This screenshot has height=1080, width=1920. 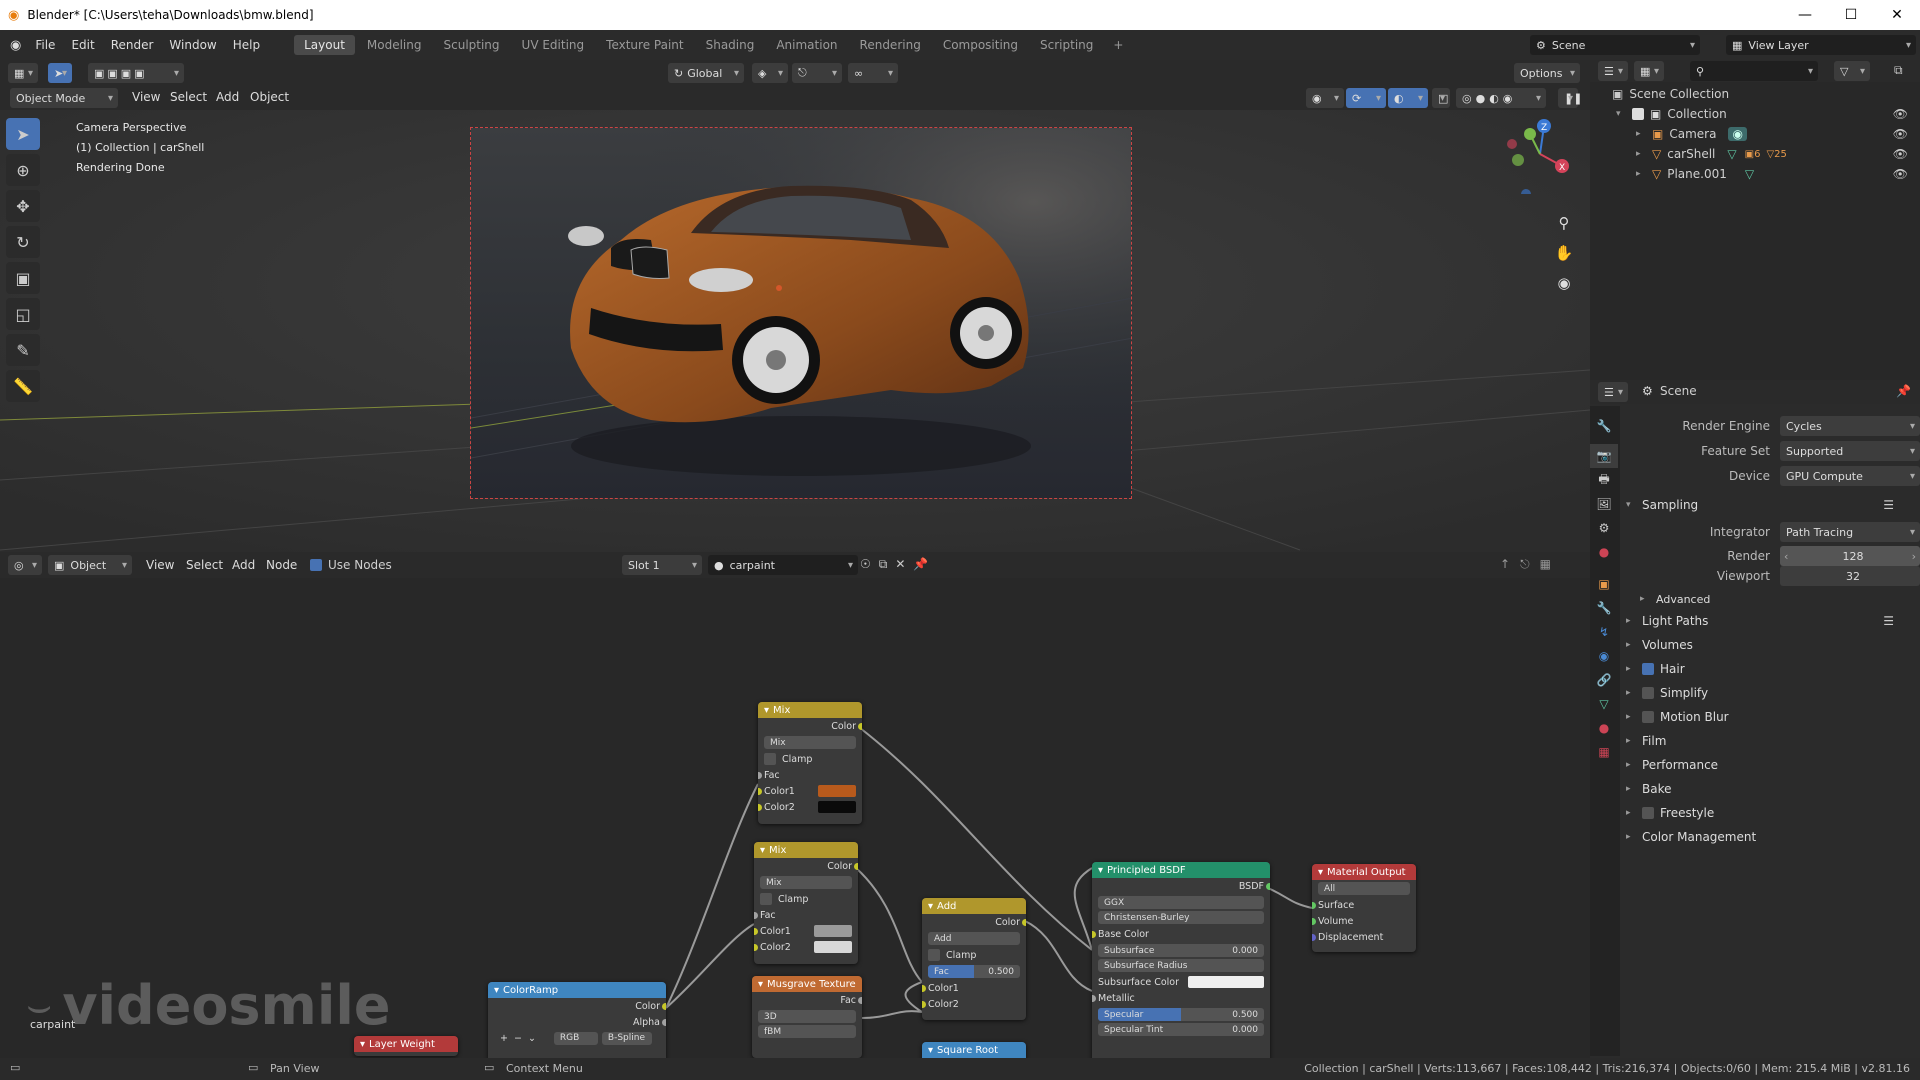 What do you see at coordinates (90, 565) in the screenshot?
I see `shader-type-dropdown: ▣ Object` at bounding box center [90, 565].